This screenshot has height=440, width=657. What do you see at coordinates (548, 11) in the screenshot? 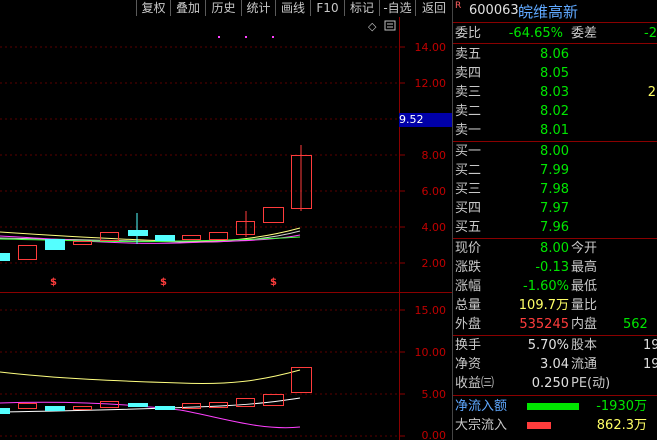
I see `stock-name: 皖维高新` at bounding box center [548, 11].